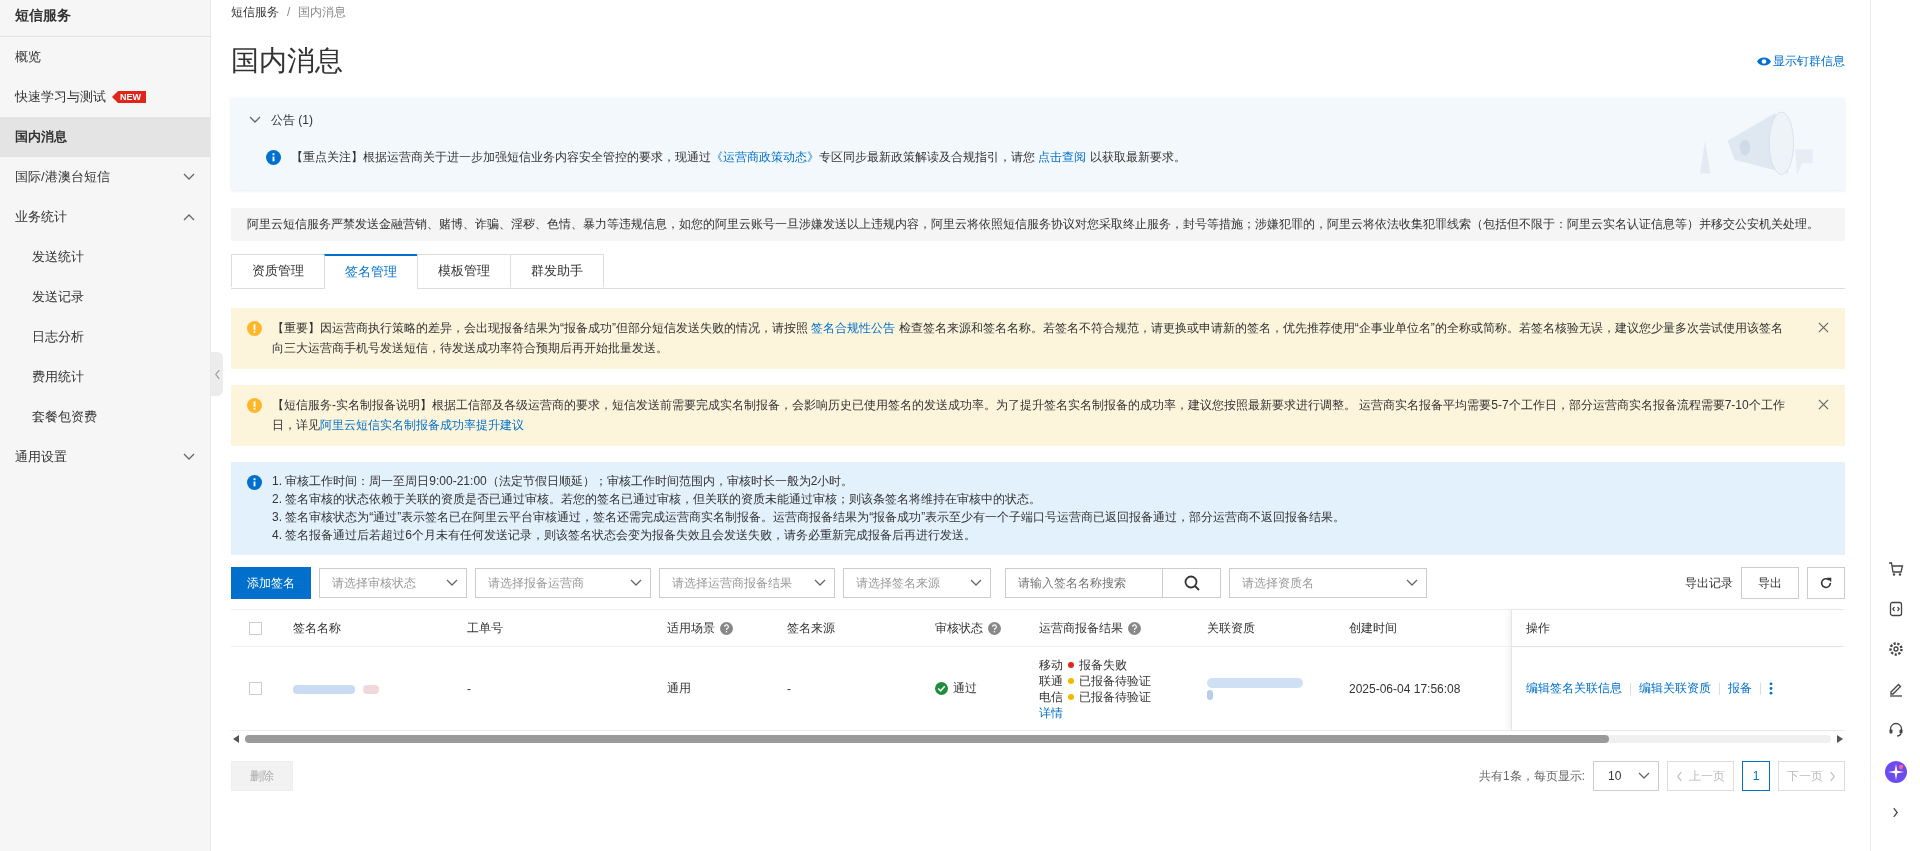  What do you see at coordinates (1051, 664) in the screenshot?
I see `carrier-name: 移动` at bounding box center [1051, 664].